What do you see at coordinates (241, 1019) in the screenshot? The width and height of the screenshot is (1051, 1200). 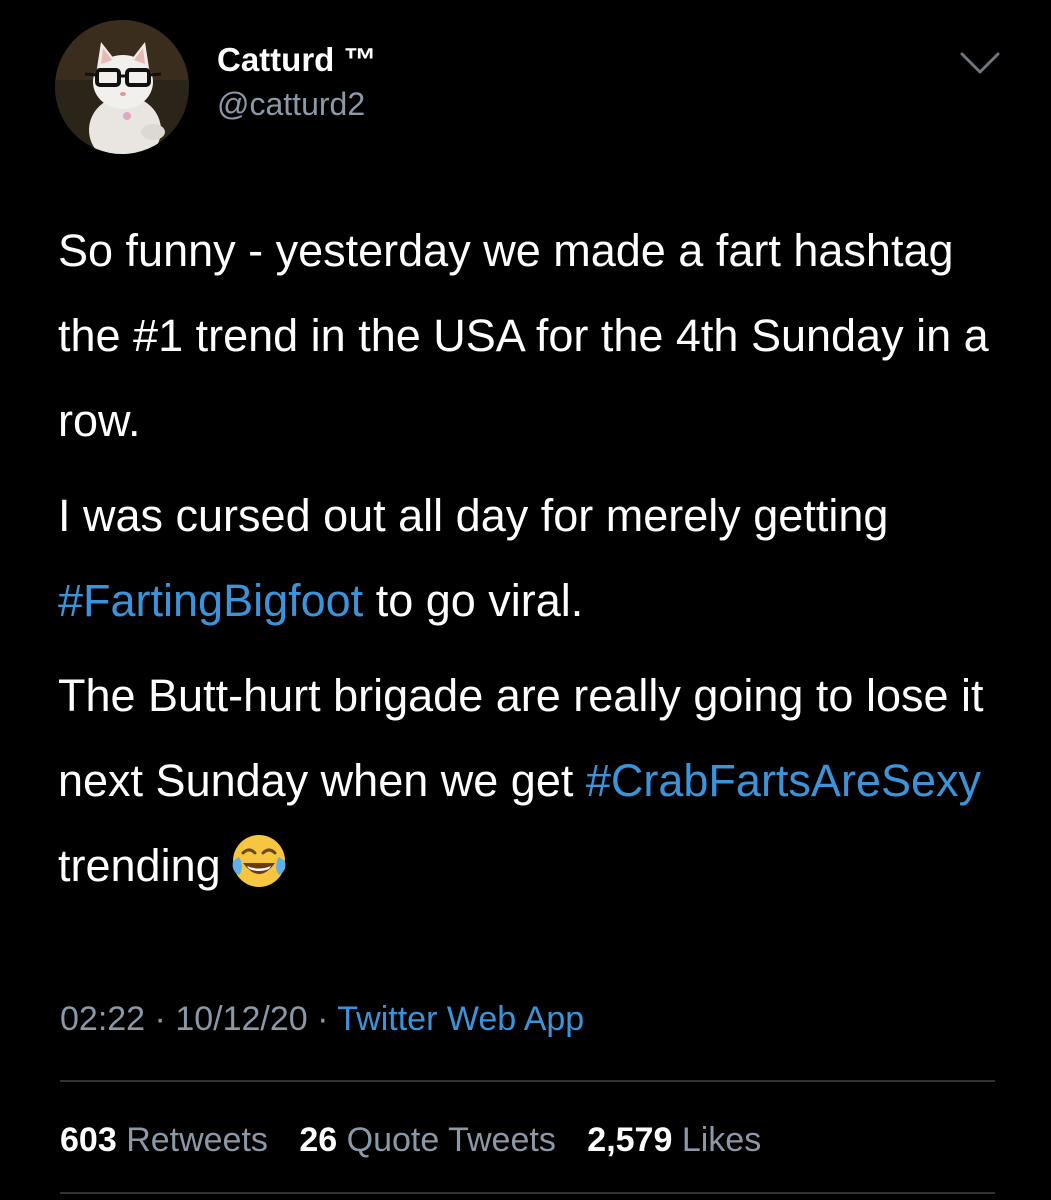 I see `tweet-date: 10/12/20` at bounding box center [241, 1019].